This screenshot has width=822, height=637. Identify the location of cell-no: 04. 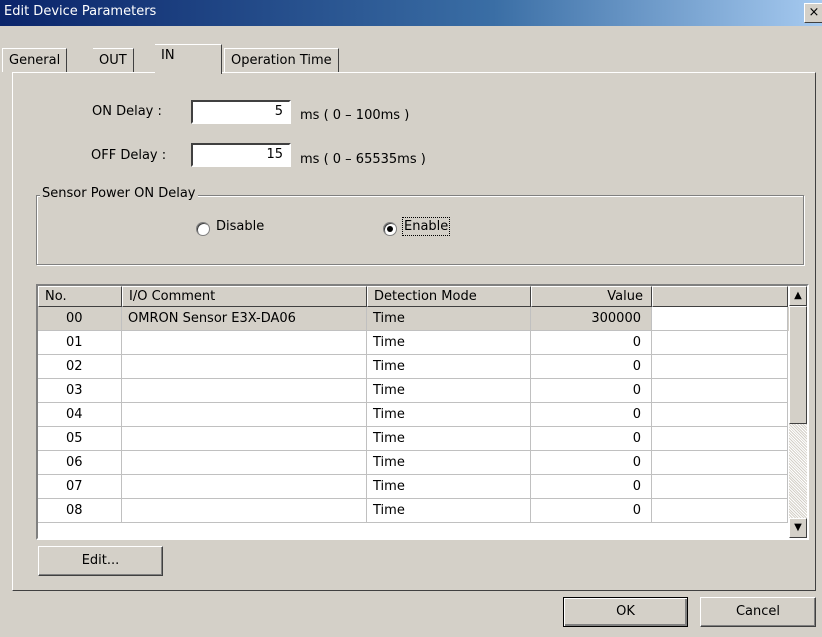
(80, 415).